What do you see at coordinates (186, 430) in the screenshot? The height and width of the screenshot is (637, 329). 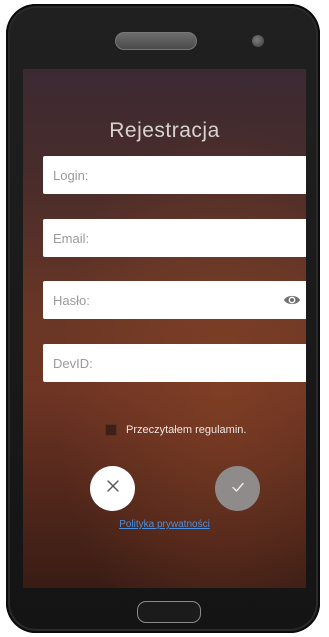 I see `terms-label: Przeczytałem regulamin.` at bounding box center [186, 430].